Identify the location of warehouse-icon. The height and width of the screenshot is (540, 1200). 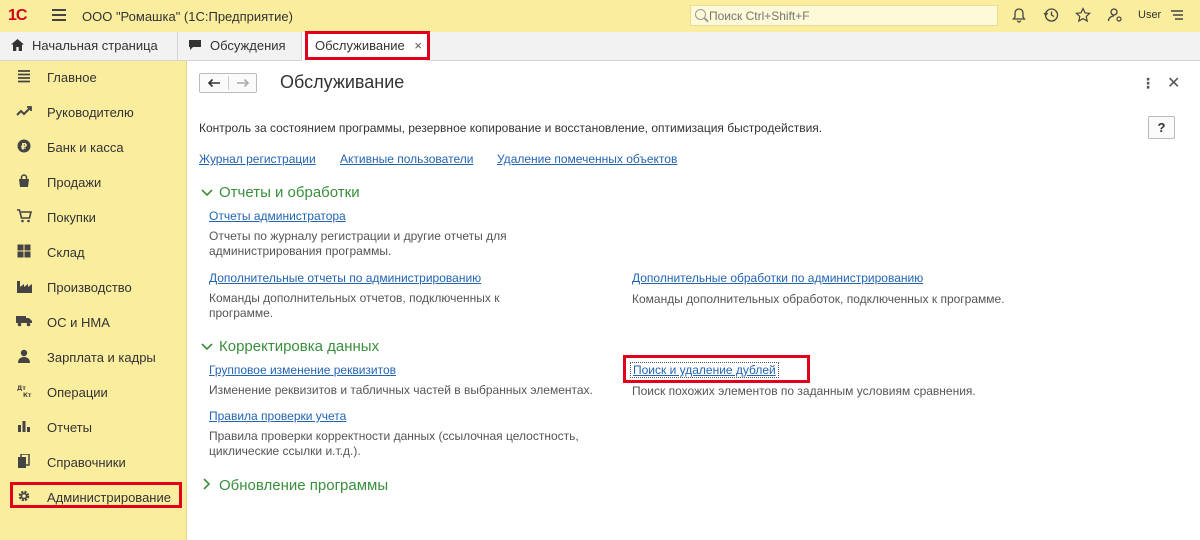
(24, 252).